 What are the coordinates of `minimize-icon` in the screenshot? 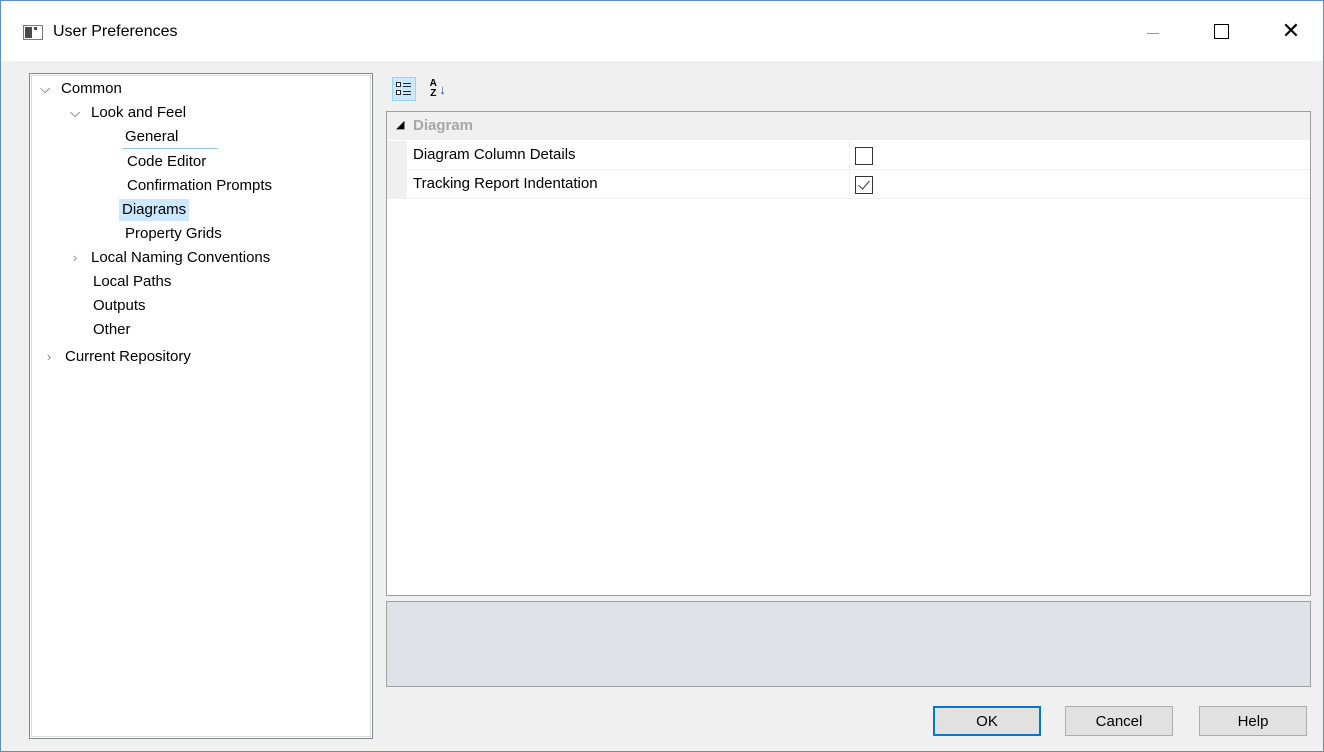 It's located at (1153, 33).